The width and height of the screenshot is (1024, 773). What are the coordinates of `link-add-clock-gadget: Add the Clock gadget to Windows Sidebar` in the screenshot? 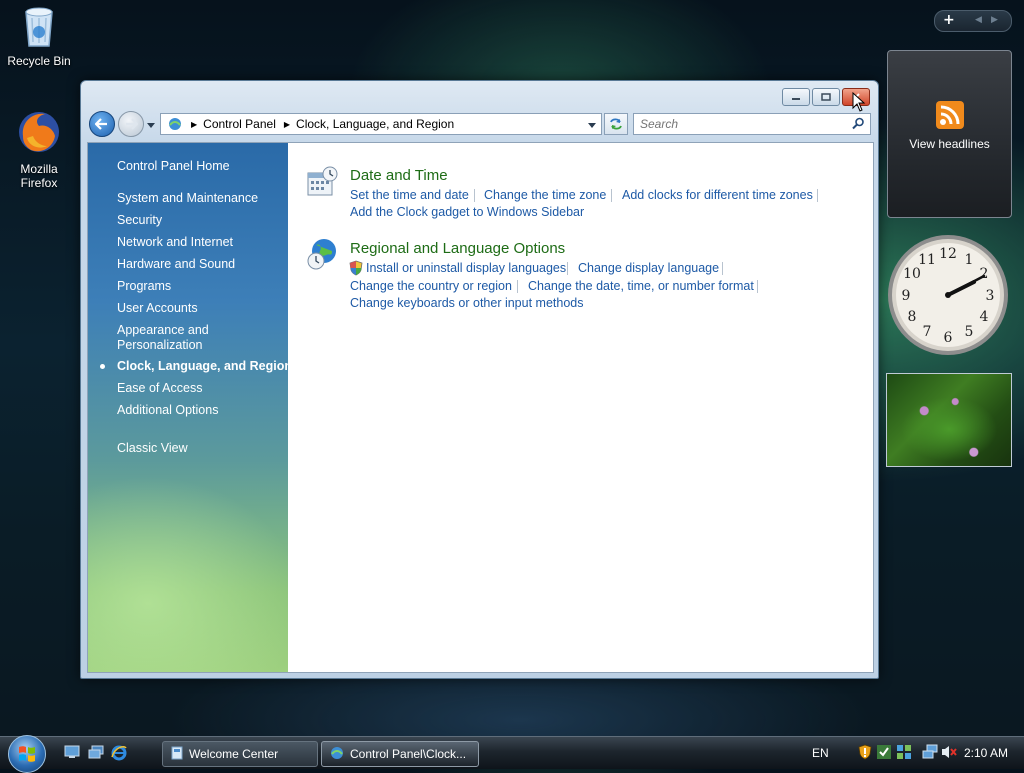 It's located at (467, 212).